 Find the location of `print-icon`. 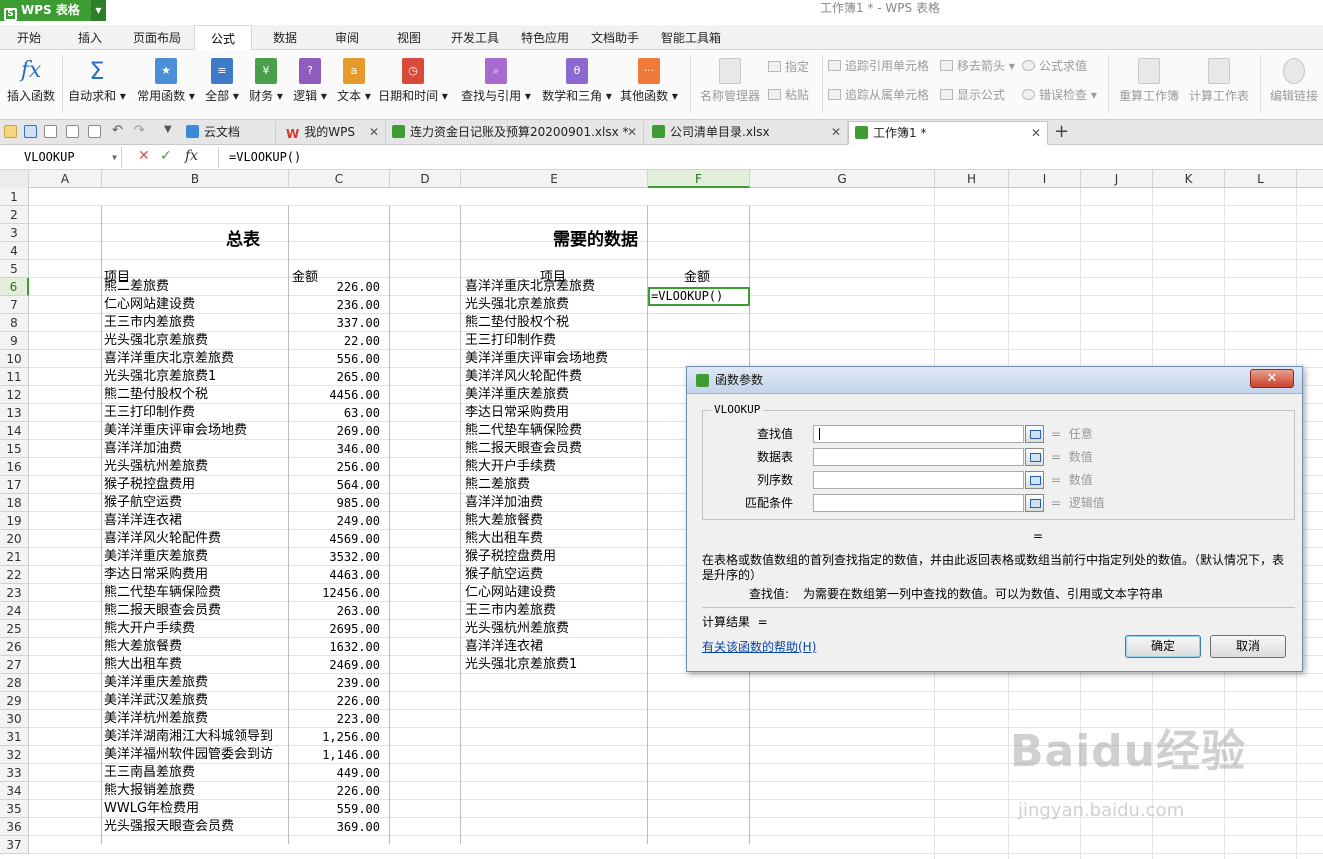

print-icon is located at coordinates (72, 131).